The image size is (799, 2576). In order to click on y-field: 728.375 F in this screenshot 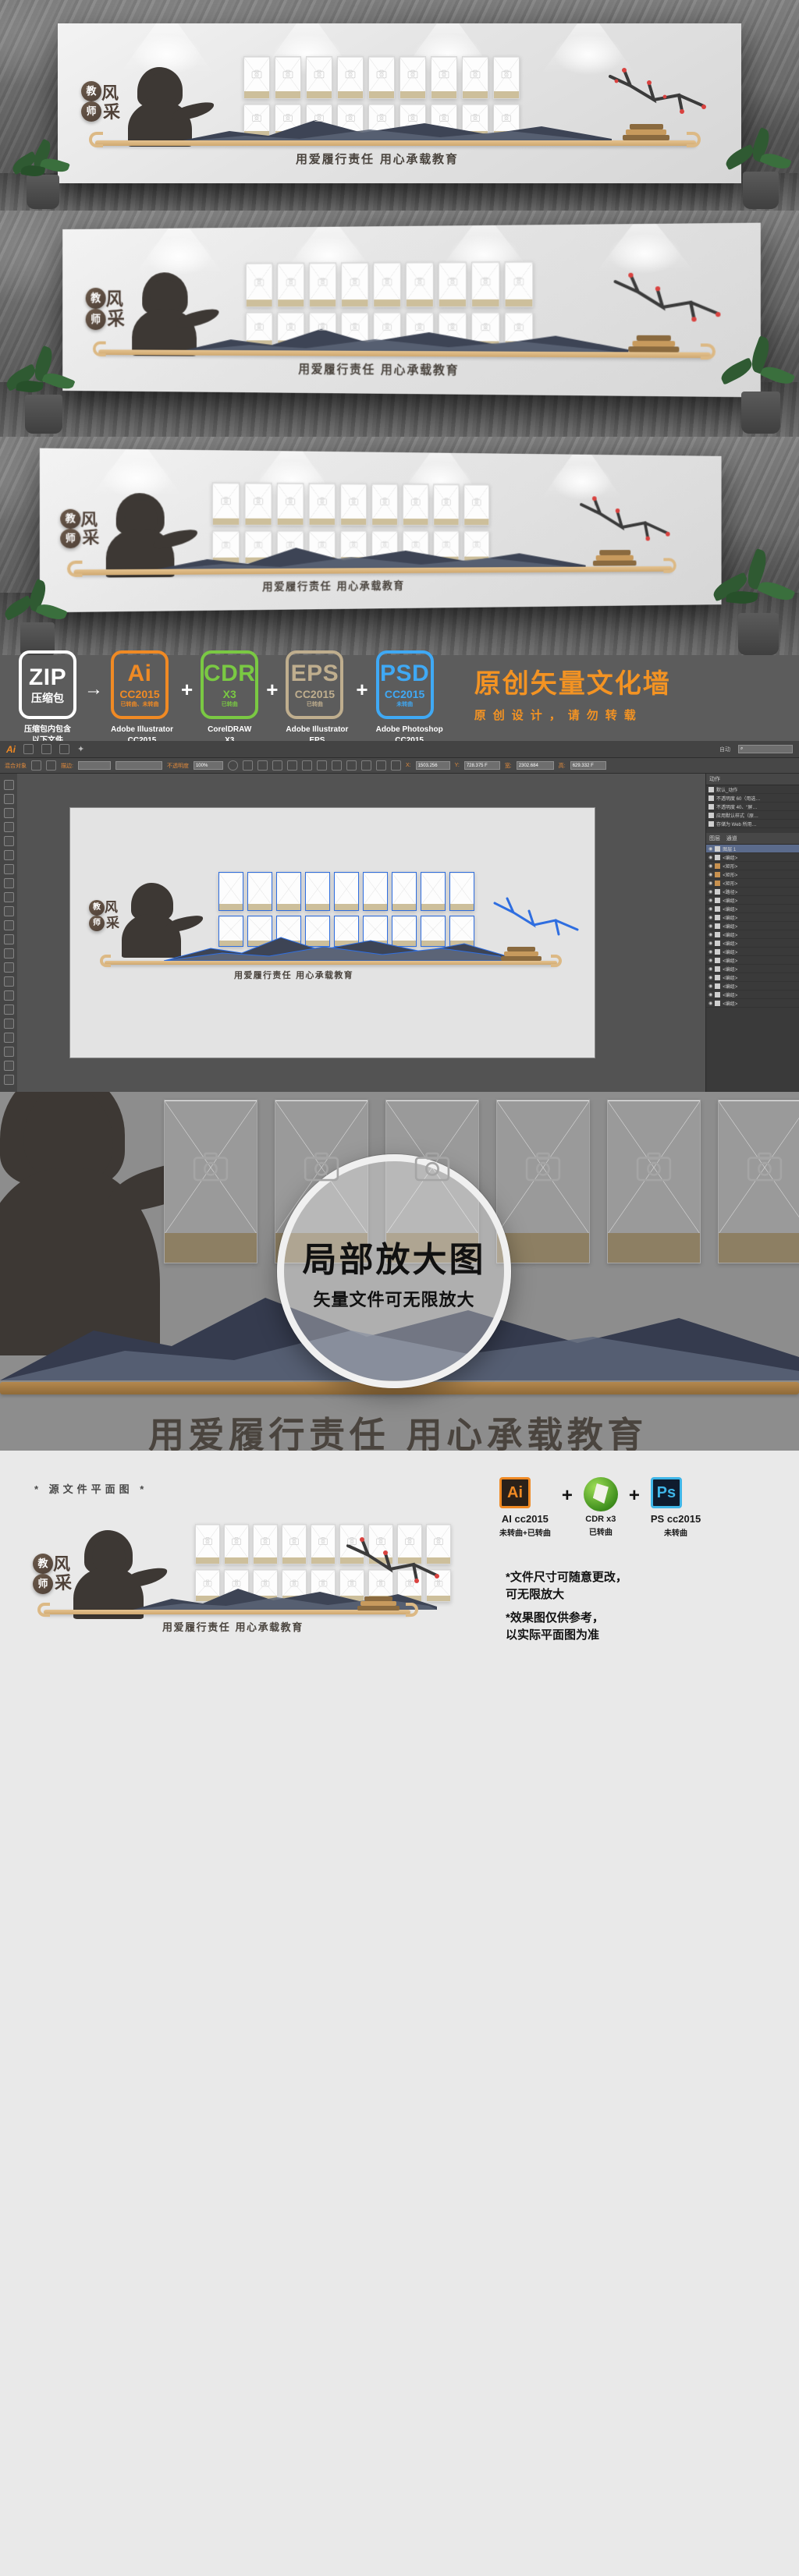, I will do `click(481, 765)`.